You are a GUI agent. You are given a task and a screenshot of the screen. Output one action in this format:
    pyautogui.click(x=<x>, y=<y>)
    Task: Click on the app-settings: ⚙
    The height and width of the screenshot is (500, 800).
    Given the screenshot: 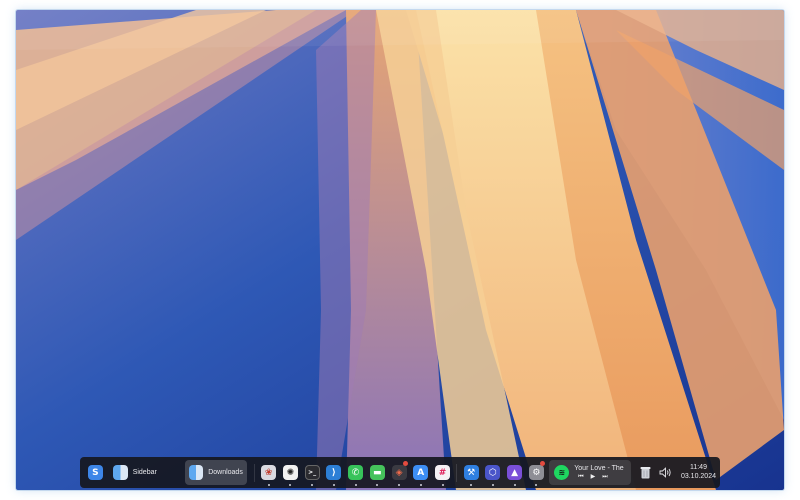 What is the action you would take?
    pyautogui.click(x=537, y=473)
    